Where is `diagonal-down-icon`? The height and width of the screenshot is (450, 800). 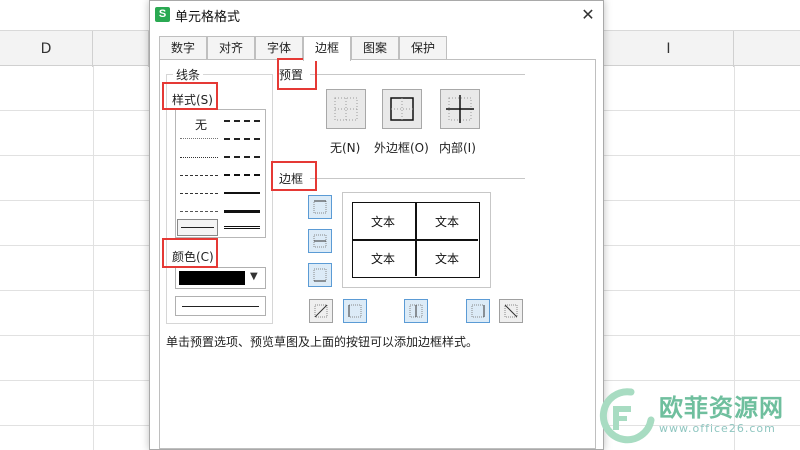
diagonal-down-icon is located at coordinates (511, 311).